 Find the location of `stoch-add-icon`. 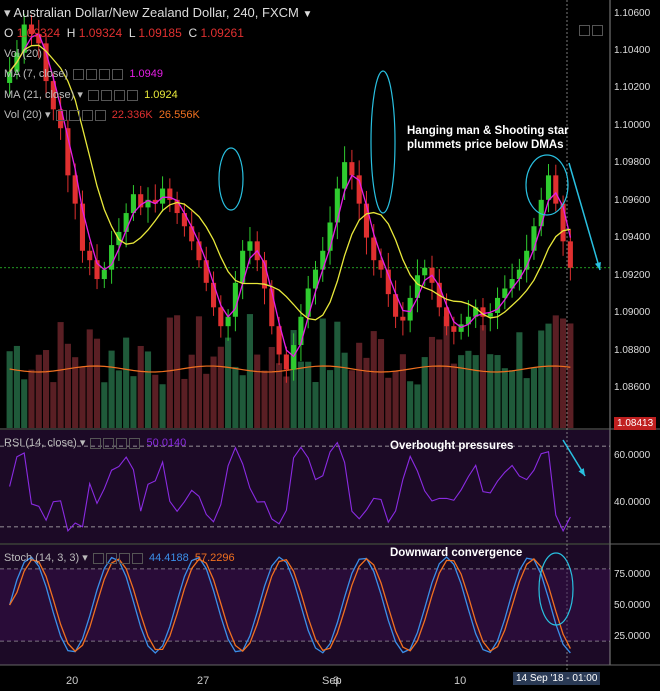

stoch-add-icon is located at coordinates (124, 558).